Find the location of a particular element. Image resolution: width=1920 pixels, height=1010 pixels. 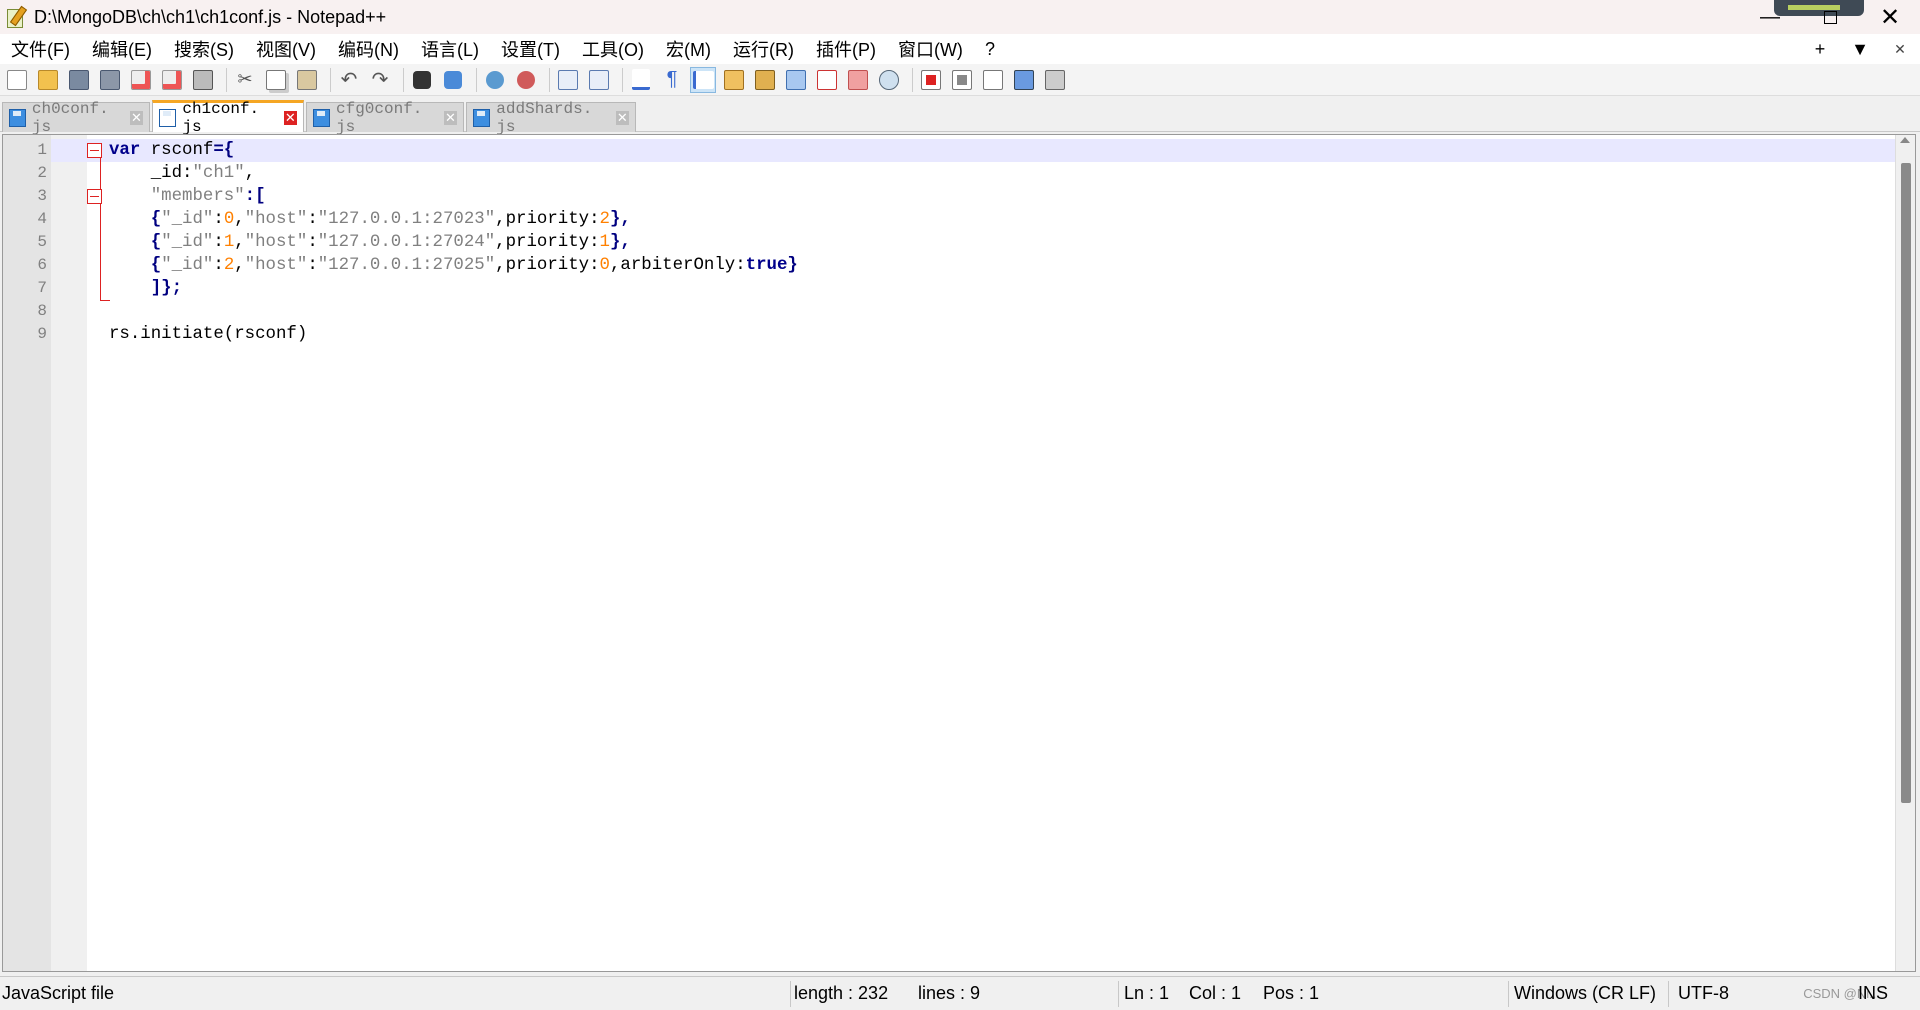

fold-line is located at coordinates (100, 252).